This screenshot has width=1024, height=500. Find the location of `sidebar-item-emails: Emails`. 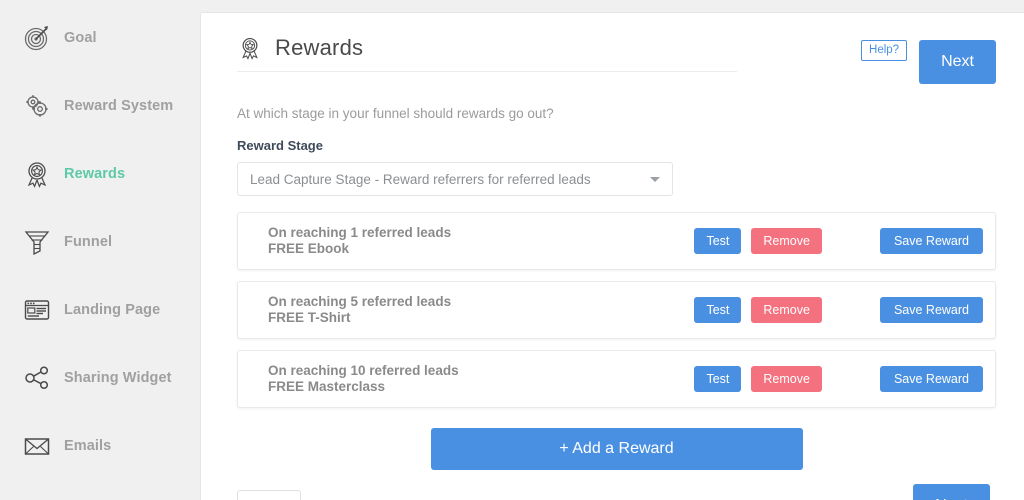

sidebar-item-emails: Emails is located at coordinates (100, 446).